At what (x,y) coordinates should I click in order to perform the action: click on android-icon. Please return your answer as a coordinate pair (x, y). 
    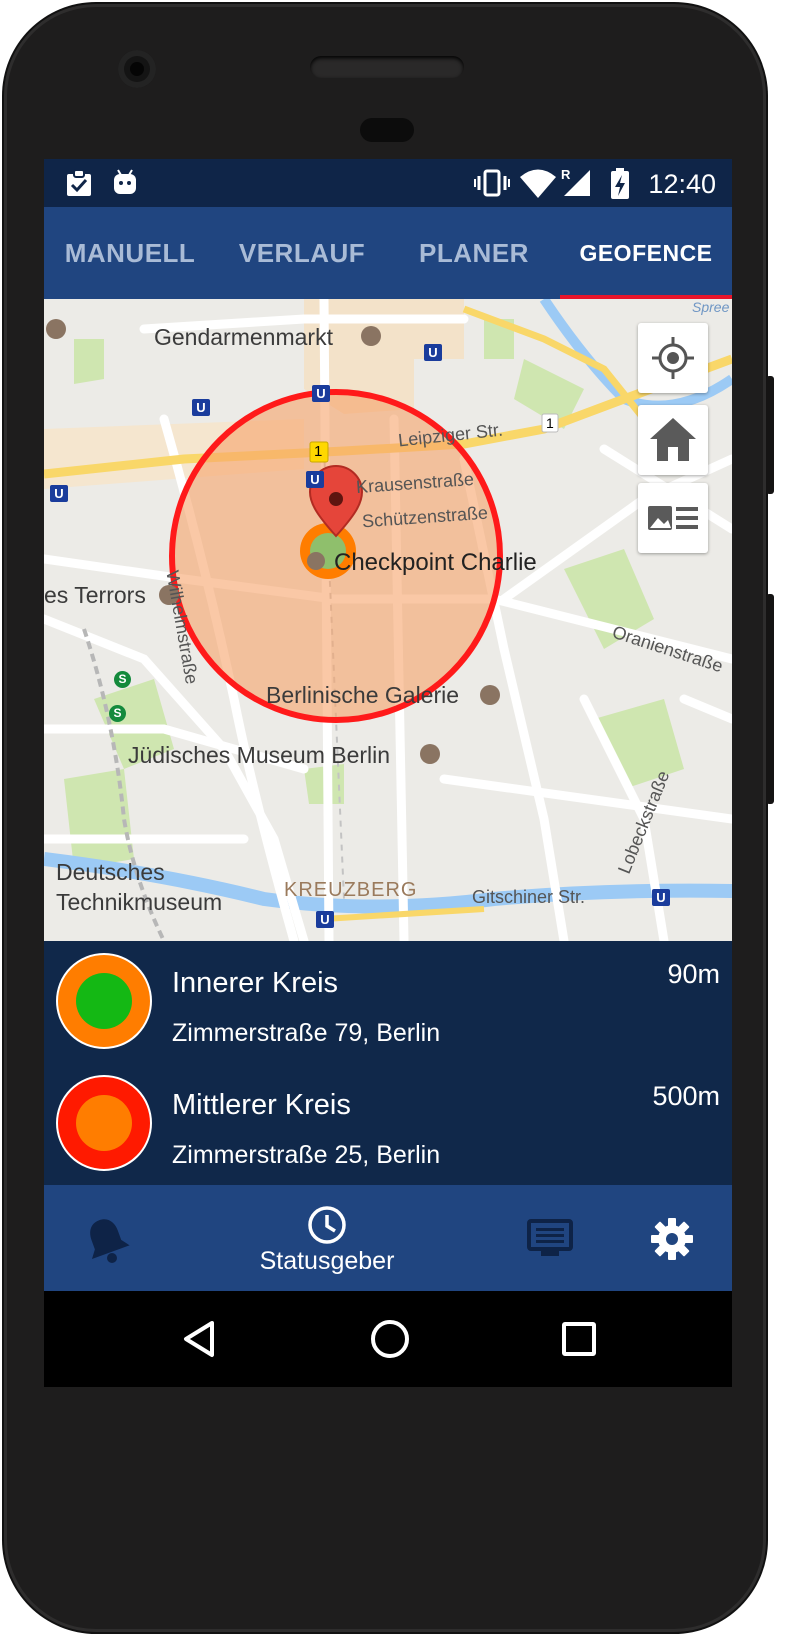
    Looking at the image, I should click on (125, 181).